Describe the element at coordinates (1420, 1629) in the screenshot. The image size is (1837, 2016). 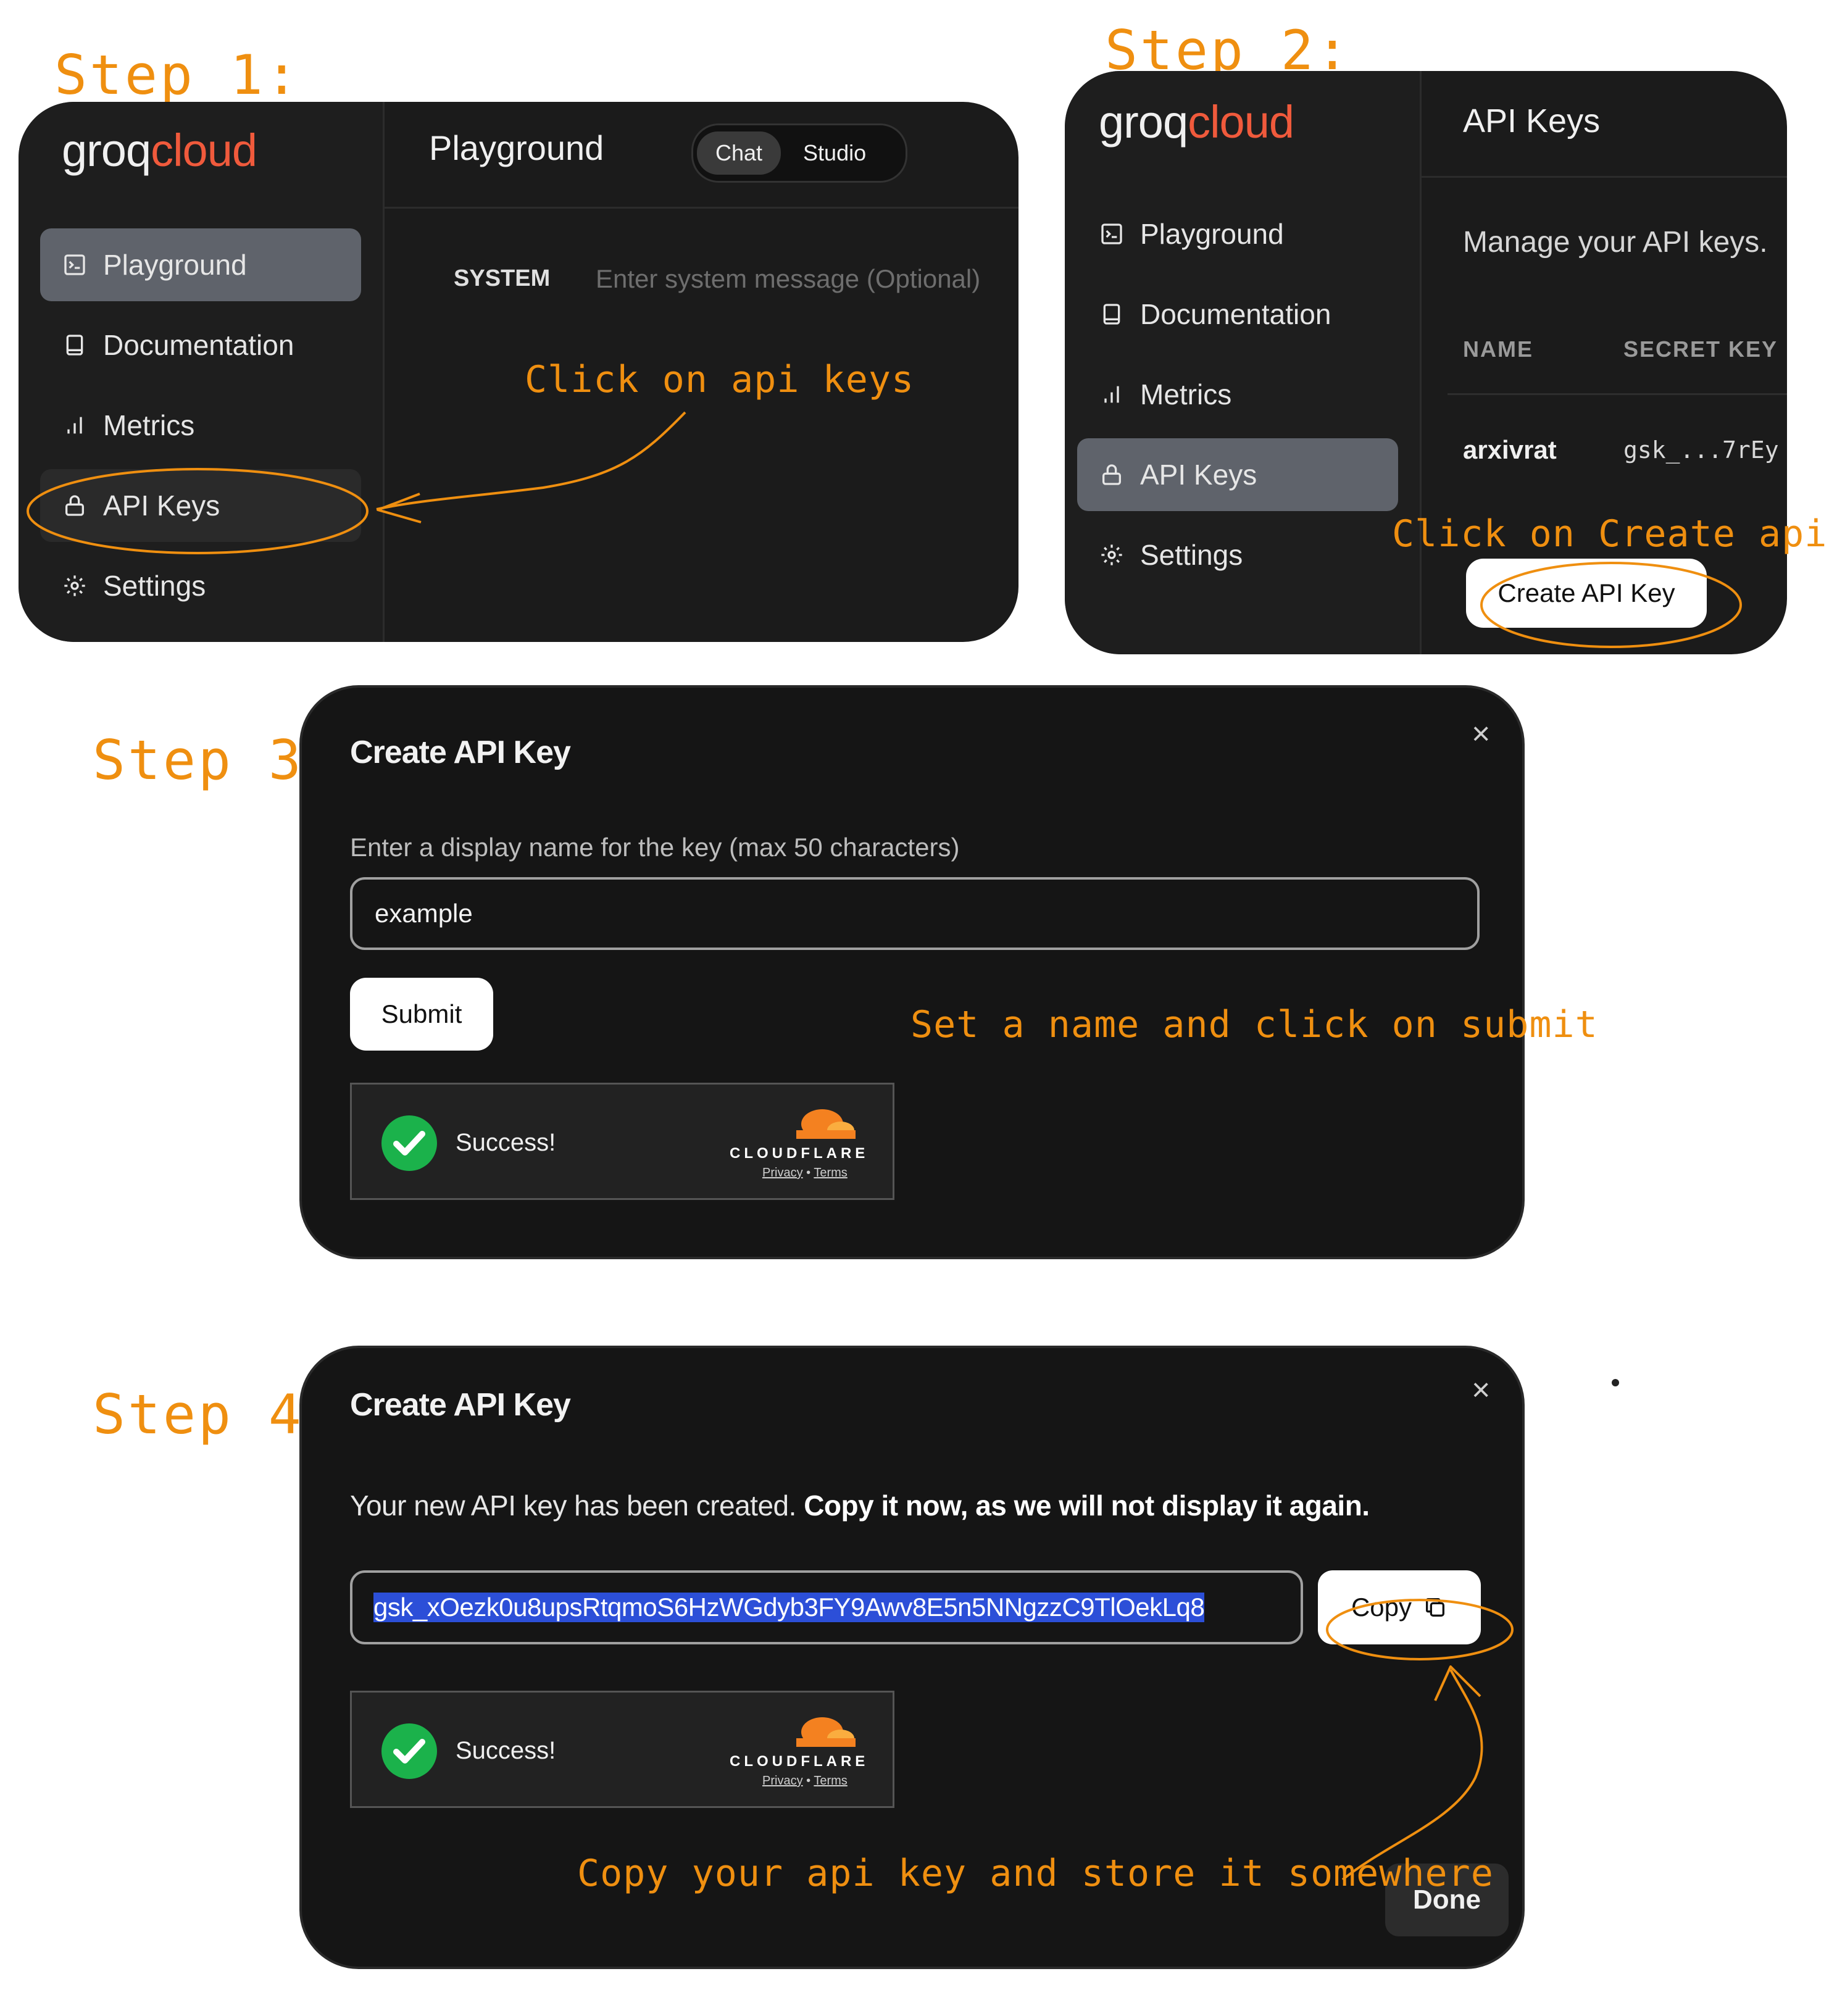
I see `highlight-ellipse-copy` at that location.